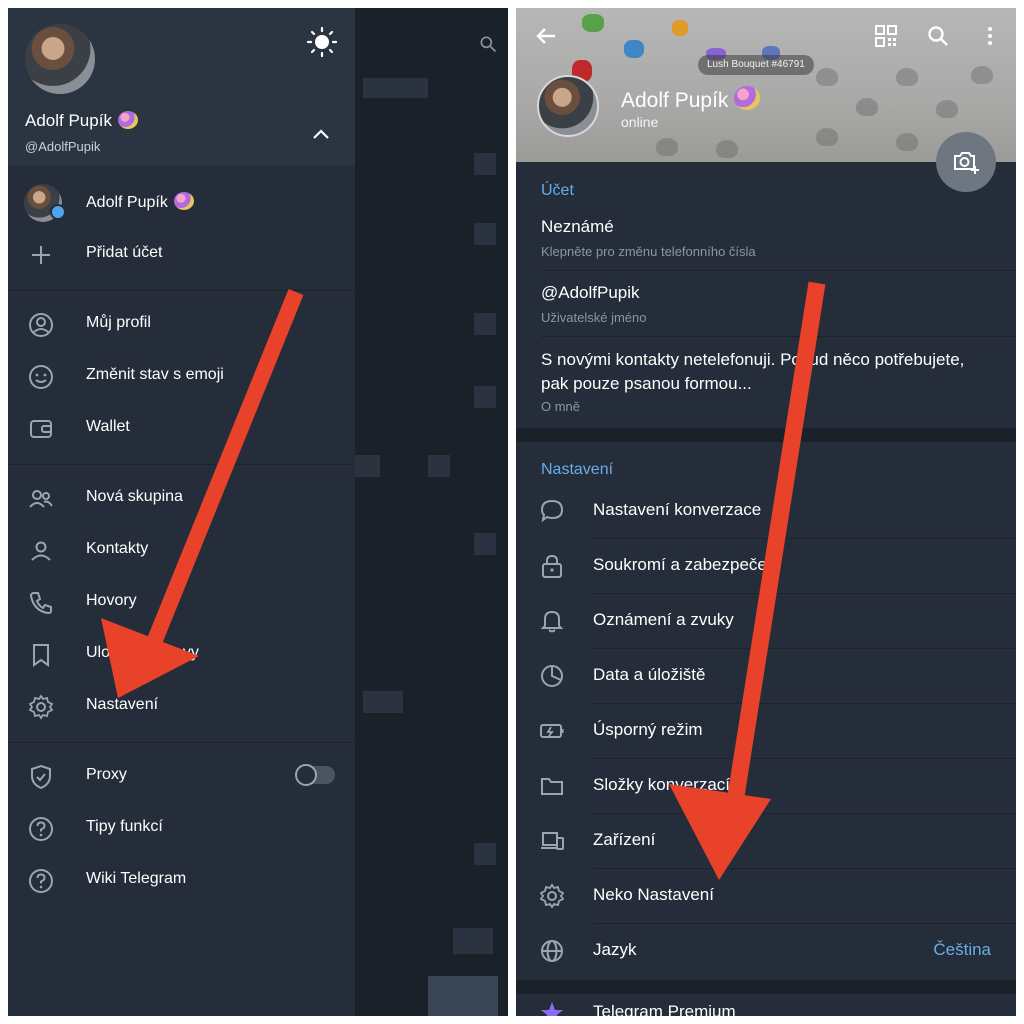 Image resolution: width=1024 pixels, height=1024 pixels. Describe the element at coordinates (122, 704) in the screenshot. I see `menu-label: Nastavení` at that location.